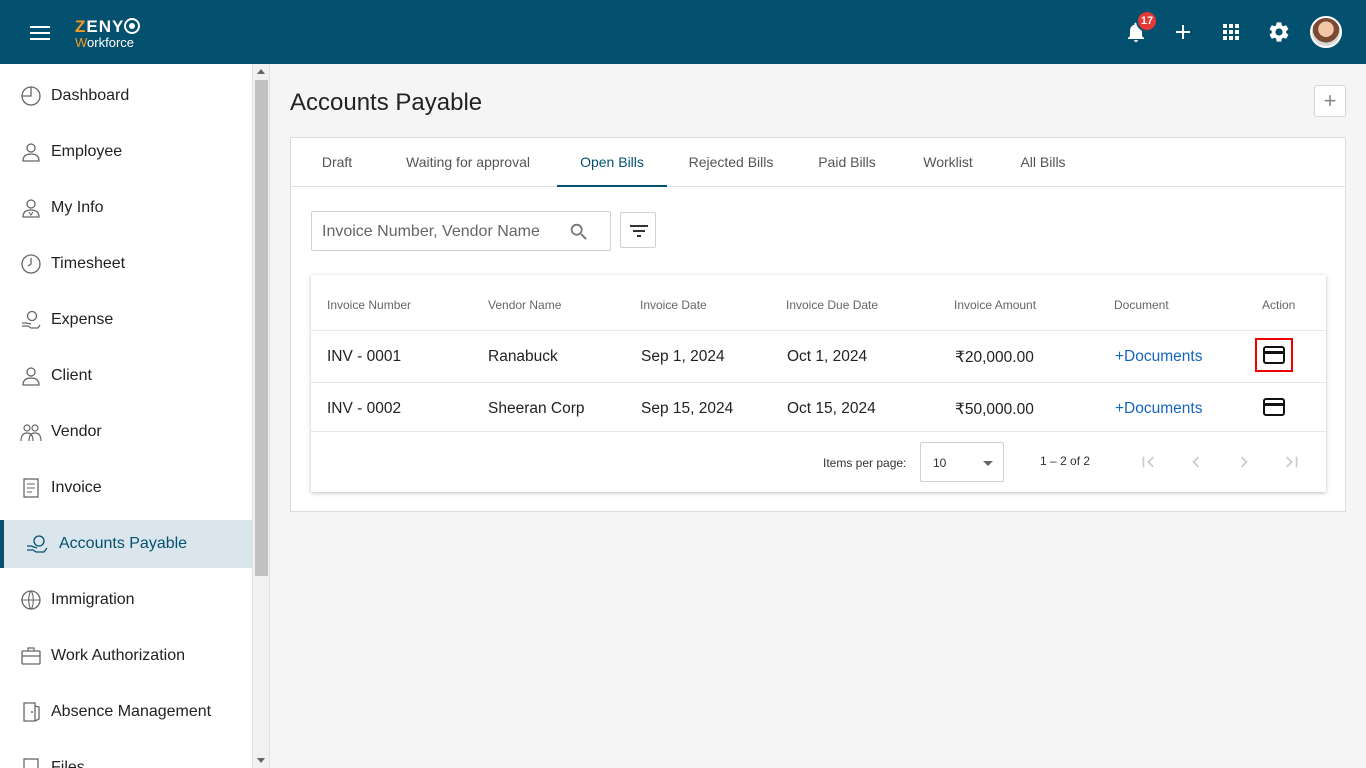  I want to click on sidebar-item-timesheet: Timesheet, so click(126, 264).